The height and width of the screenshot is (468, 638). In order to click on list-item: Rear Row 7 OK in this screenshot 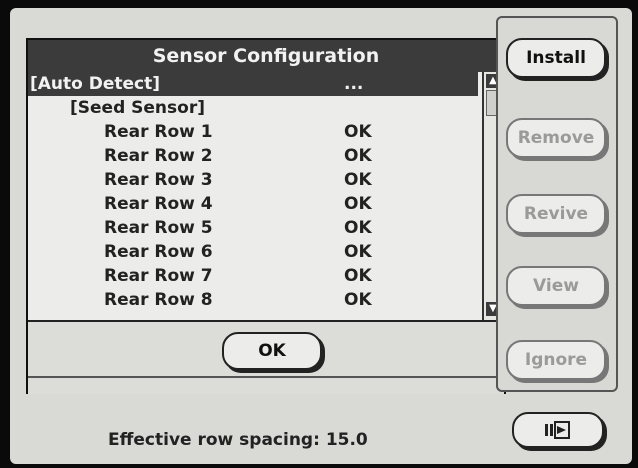, I will do `click(253, 276)`.